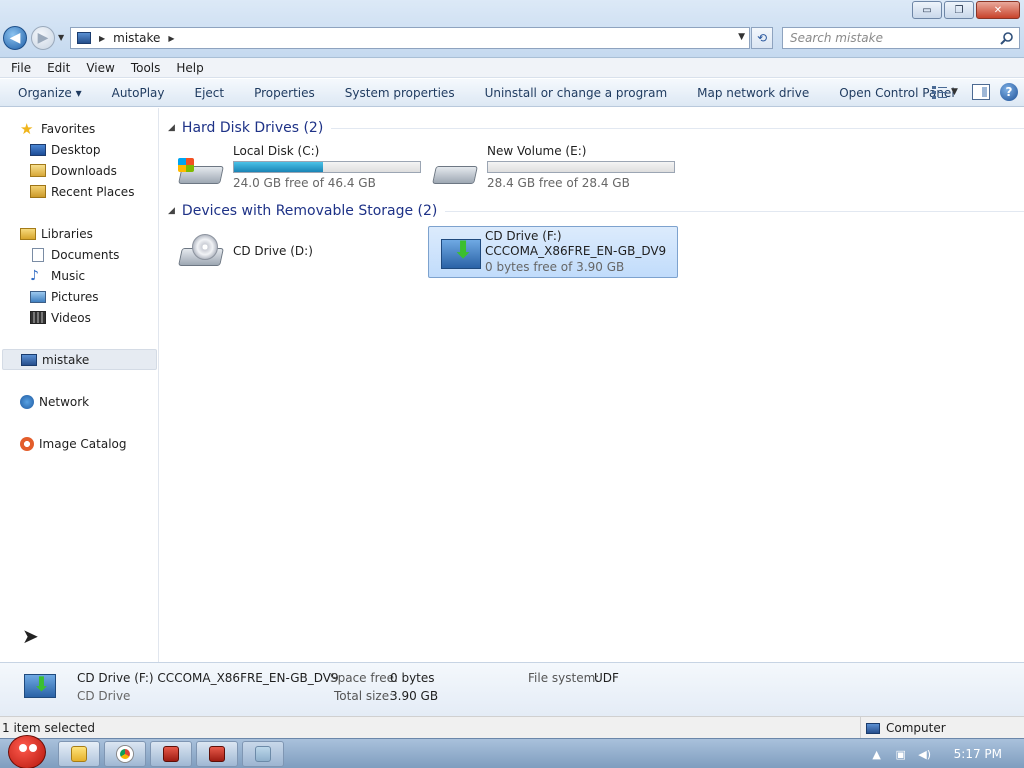 The image size is (1024, 768). What do you see at coordinates (606, 678) in the screenshot?
I see `file-system-value: UDF` at bounding box center [606, 678].